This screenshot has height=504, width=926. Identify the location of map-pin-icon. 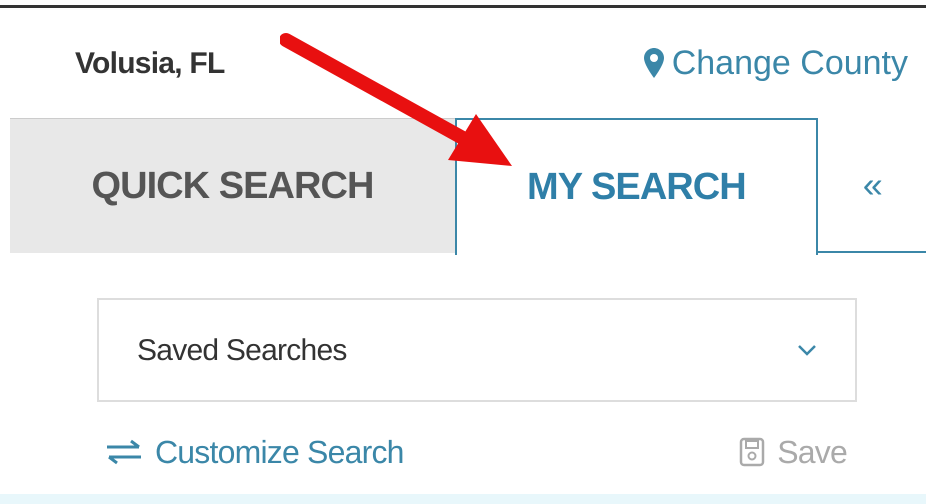
(654, 63).